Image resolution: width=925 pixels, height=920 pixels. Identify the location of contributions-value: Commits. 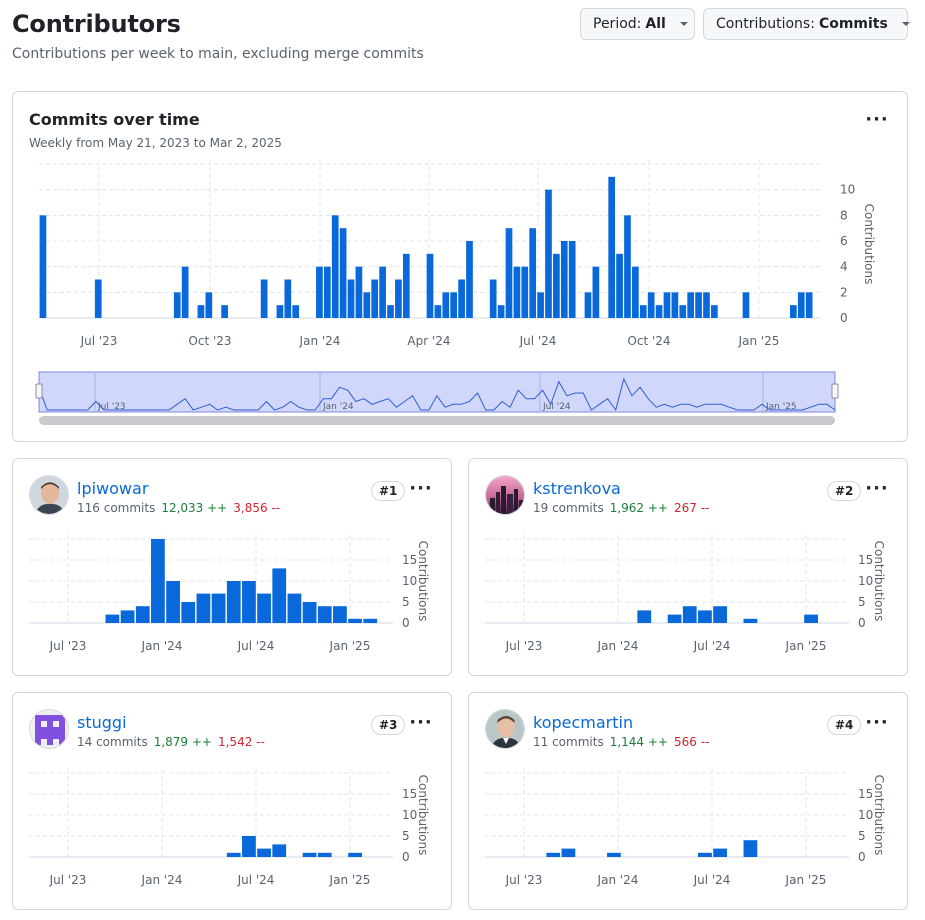
(853, 24).